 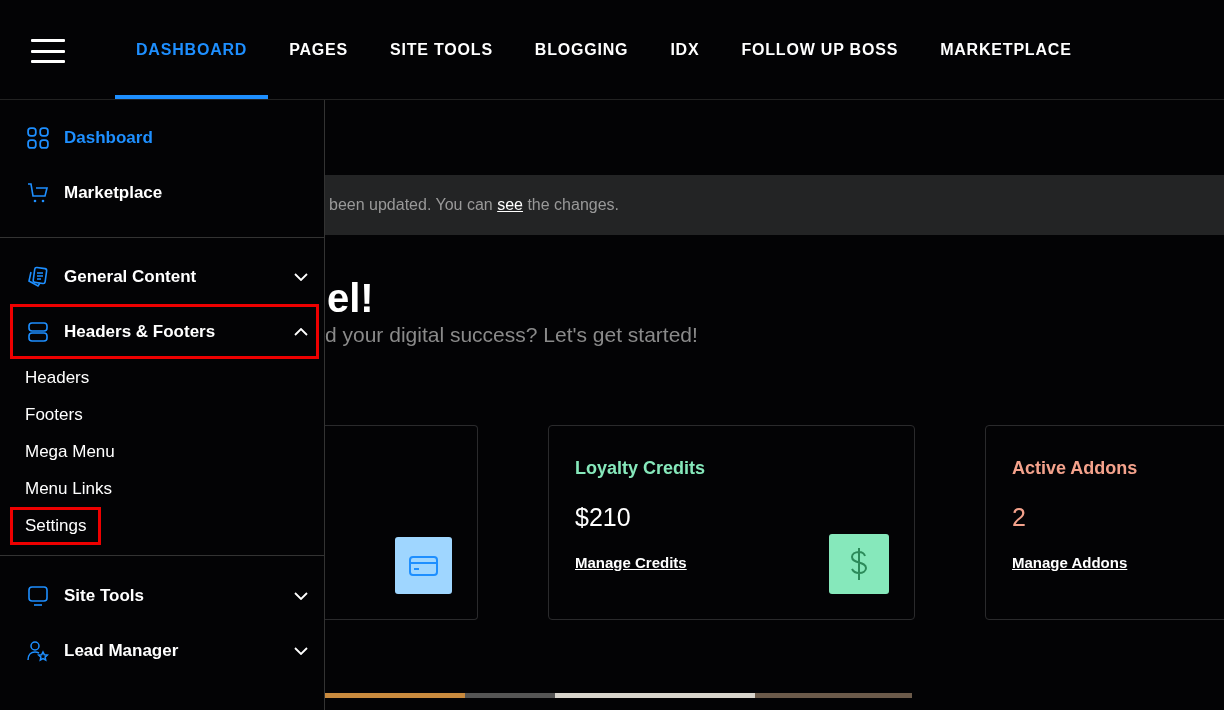 What do you see at coordinates (38, 192) in the screenshot?
I see `cart-icon` at bounding box center [38, 192].